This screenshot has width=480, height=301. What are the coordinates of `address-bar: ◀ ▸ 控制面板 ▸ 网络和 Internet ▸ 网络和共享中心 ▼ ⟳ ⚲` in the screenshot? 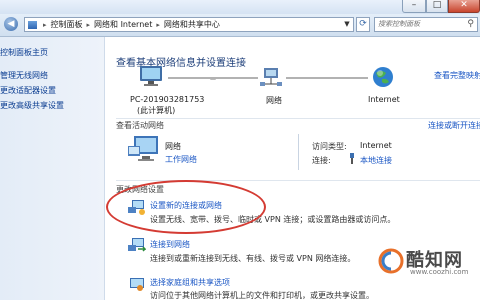 It's located at (240, 25).